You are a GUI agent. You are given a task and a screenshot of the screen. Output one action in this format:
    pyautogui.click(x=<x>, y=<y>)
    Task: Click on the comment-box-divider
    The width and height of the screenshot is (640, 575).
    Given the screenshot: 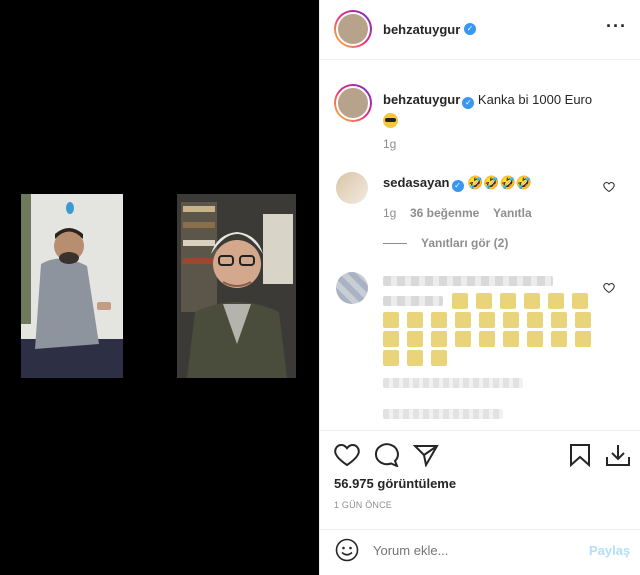 What is the action you would take?
    pyautogui.click(x=480, y=529)
    